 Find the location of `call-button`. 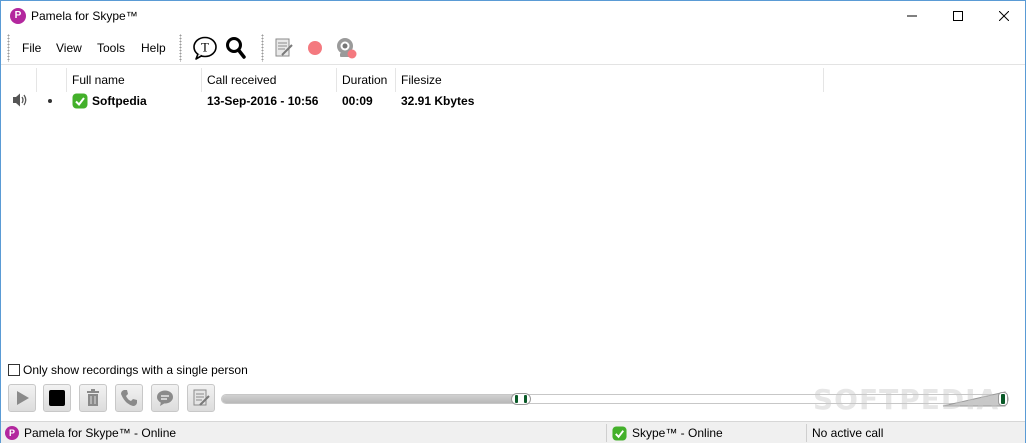

call-button is located at coordinates (129, 398).